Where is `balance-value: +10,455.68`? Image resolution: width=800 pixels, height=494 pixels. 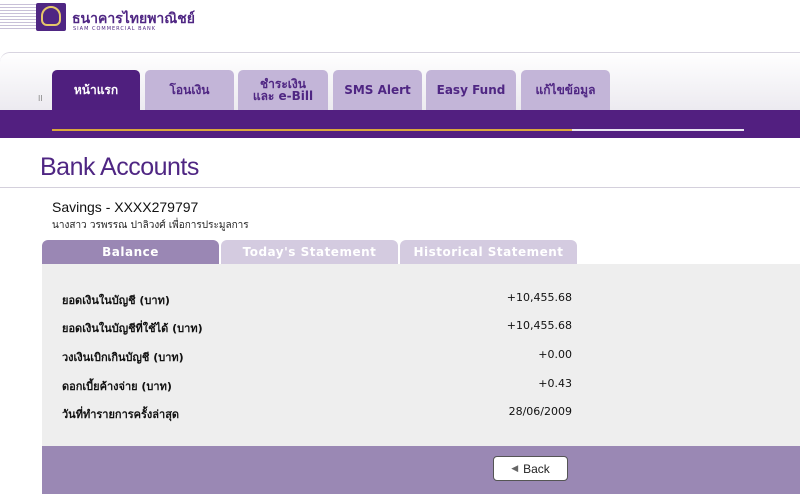 balance-value: +10,455.68 is located at coordinates (539, 297).